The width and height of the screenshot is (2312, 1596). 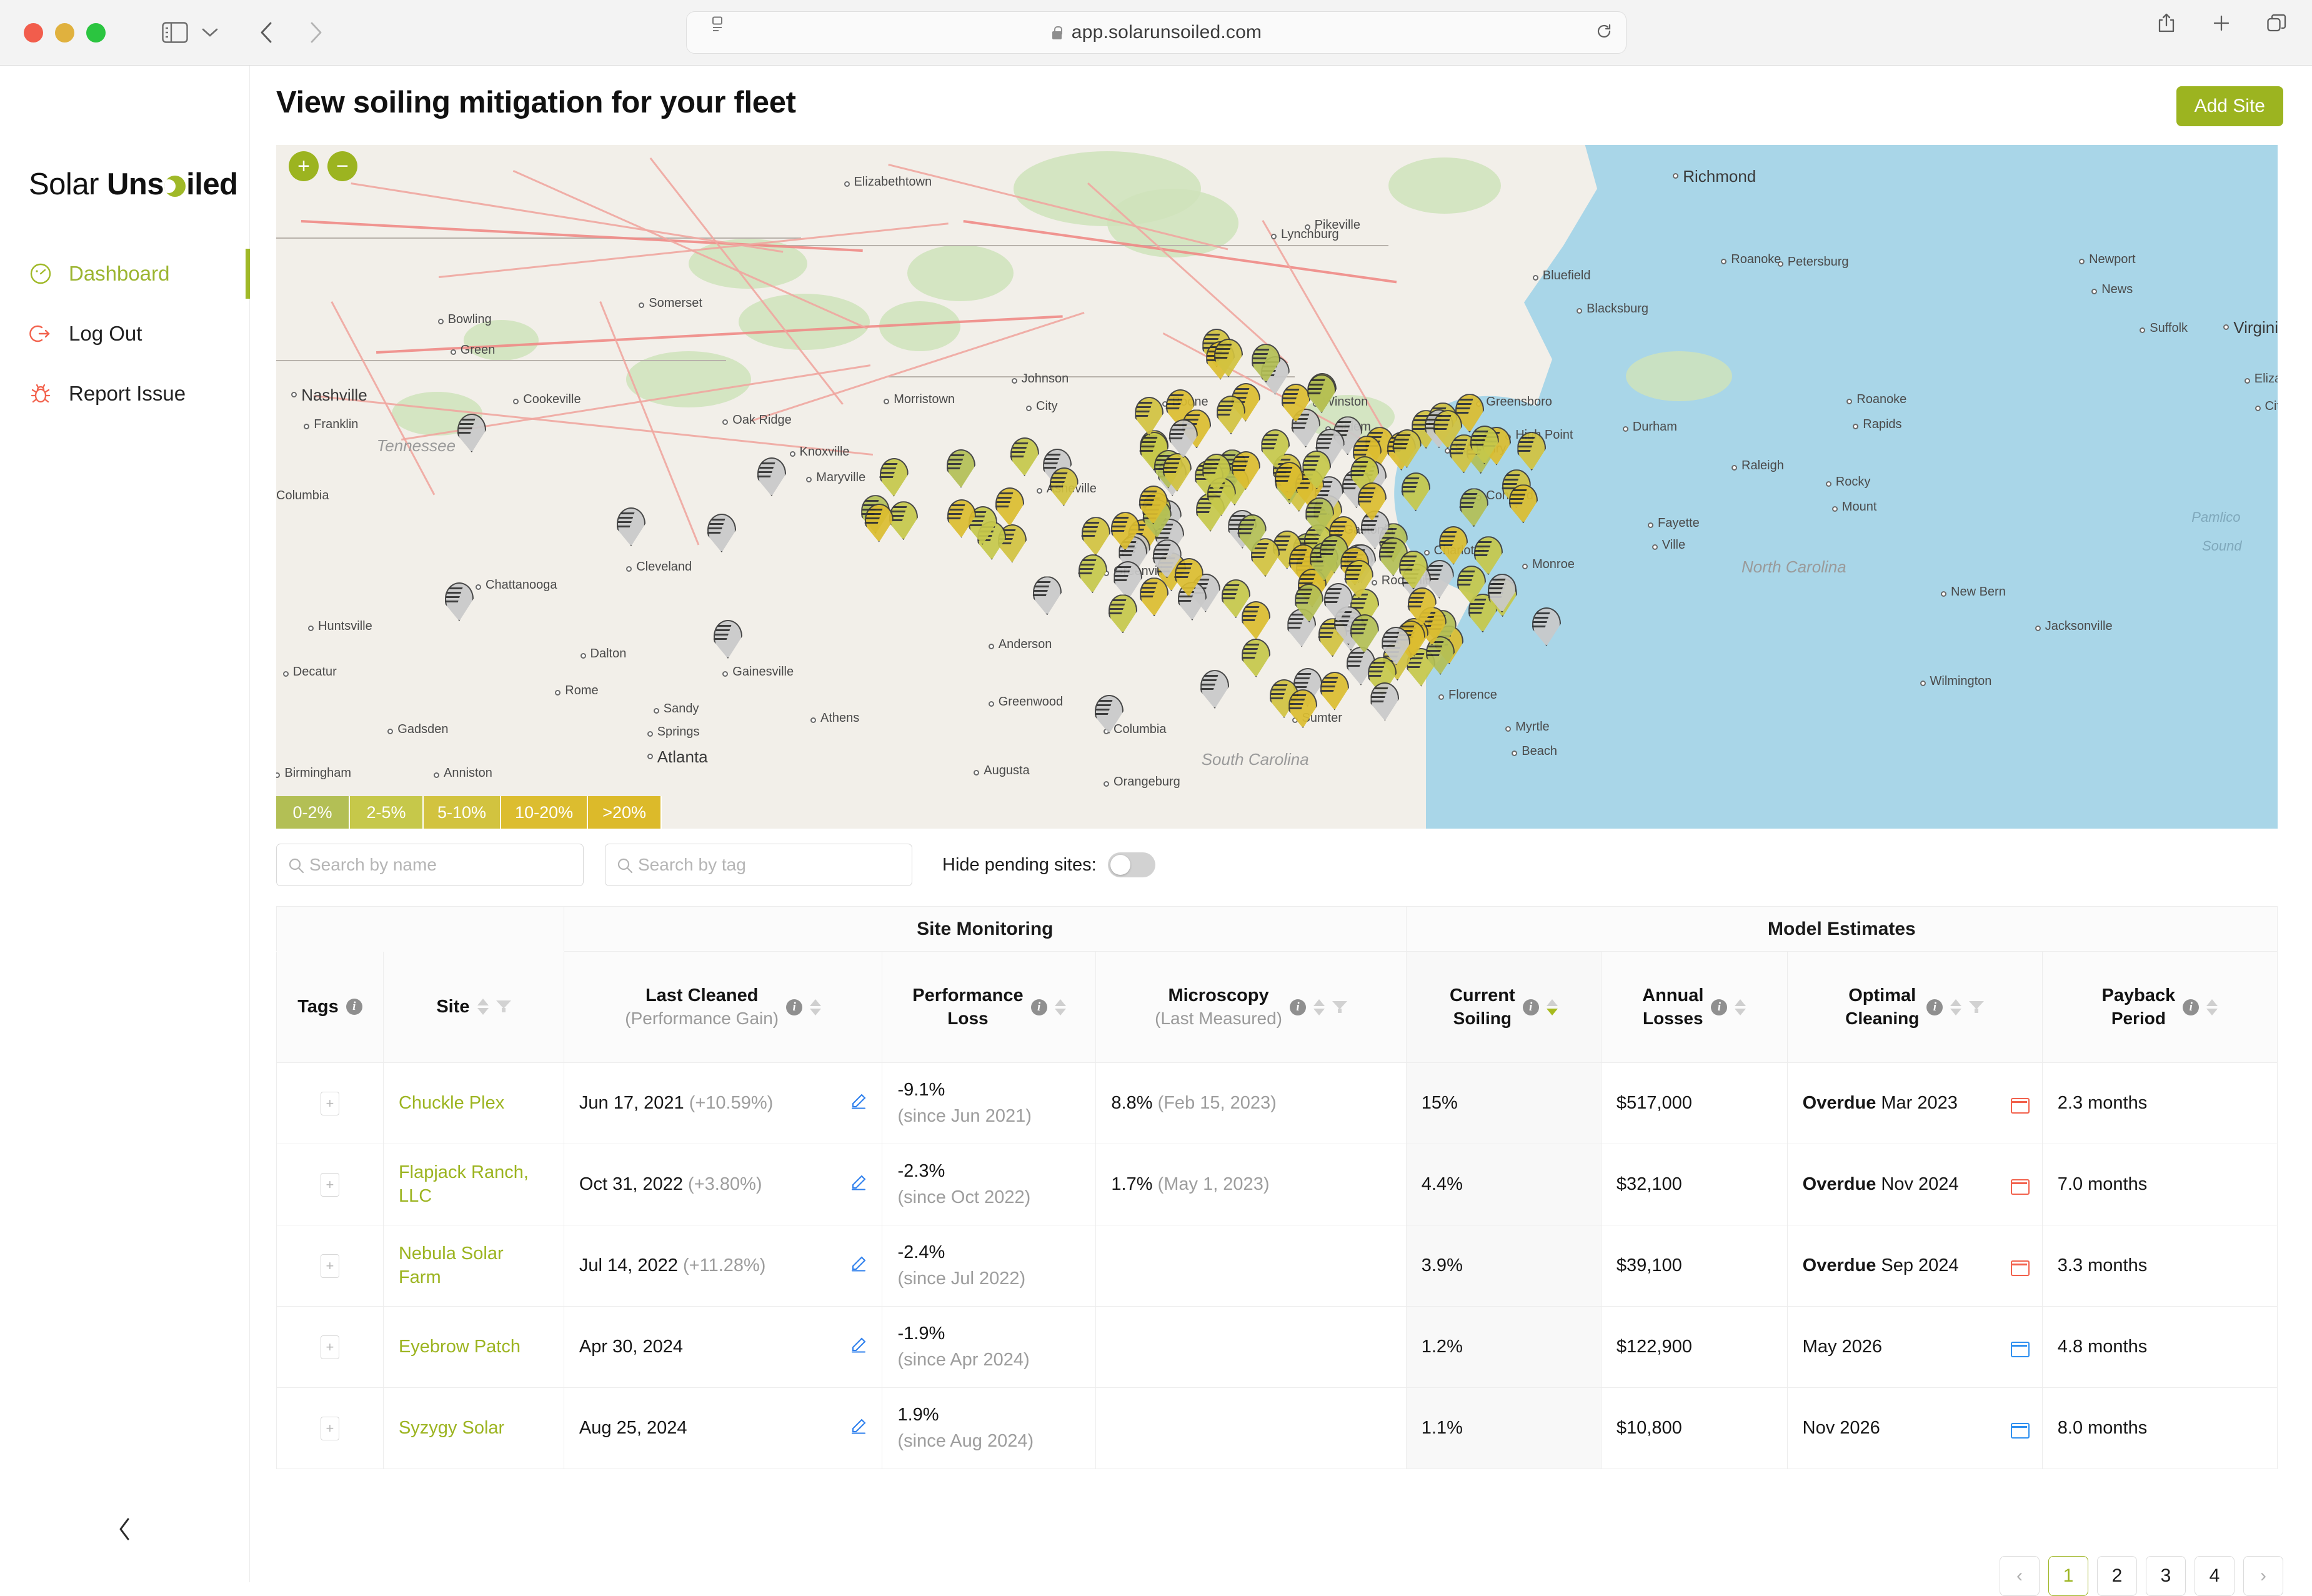 I want to click on column-header-tags: Tags i, so click(x=330, y=1007).